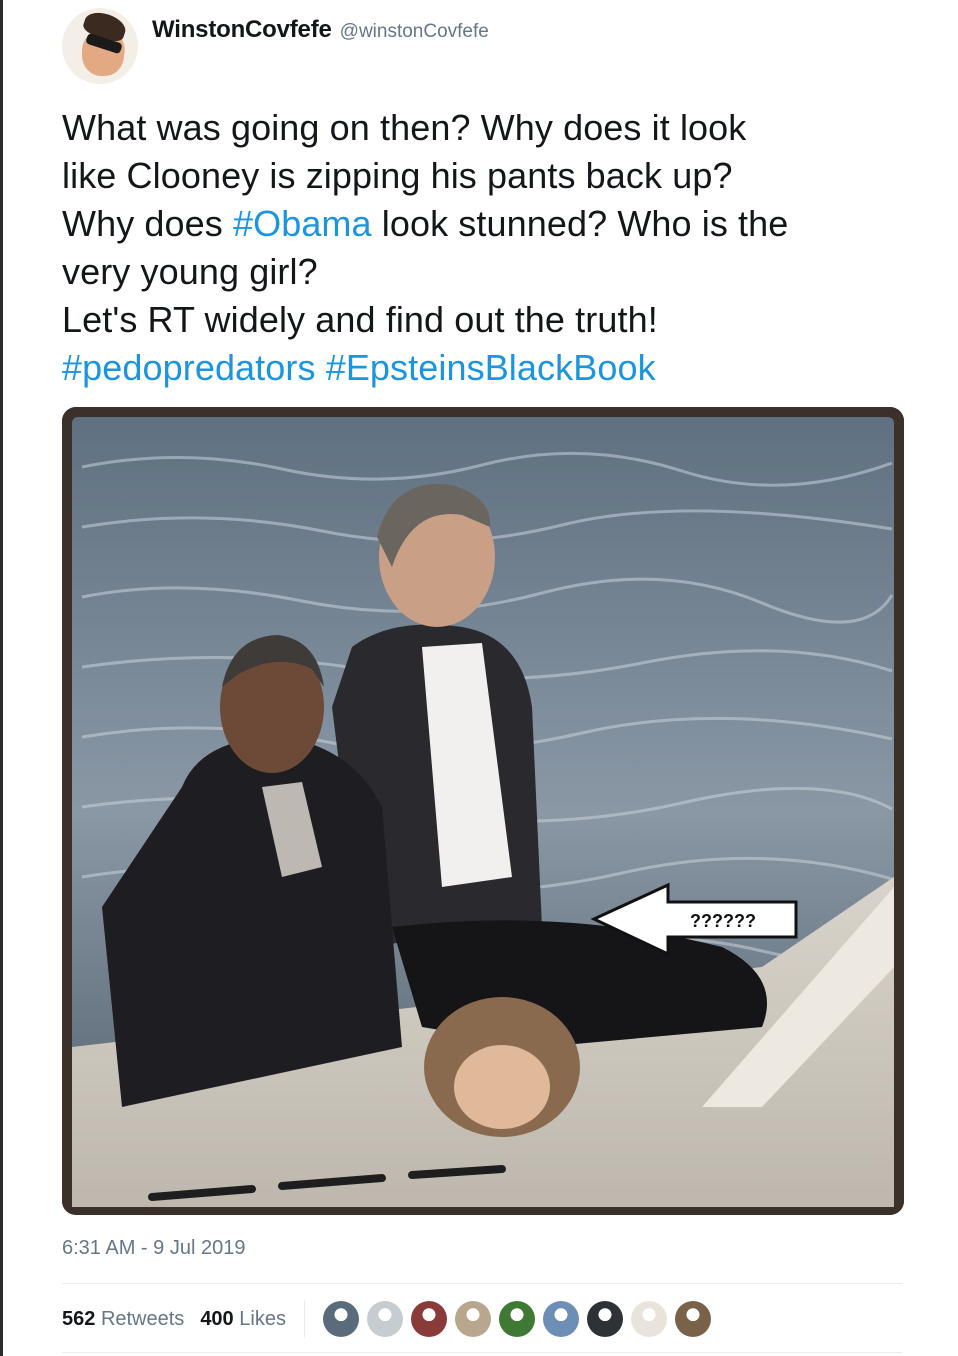 Image resolution: width=958 pixels, height=1356 pixels. I want to click on arrow-label: ??????, so click(723, 921).